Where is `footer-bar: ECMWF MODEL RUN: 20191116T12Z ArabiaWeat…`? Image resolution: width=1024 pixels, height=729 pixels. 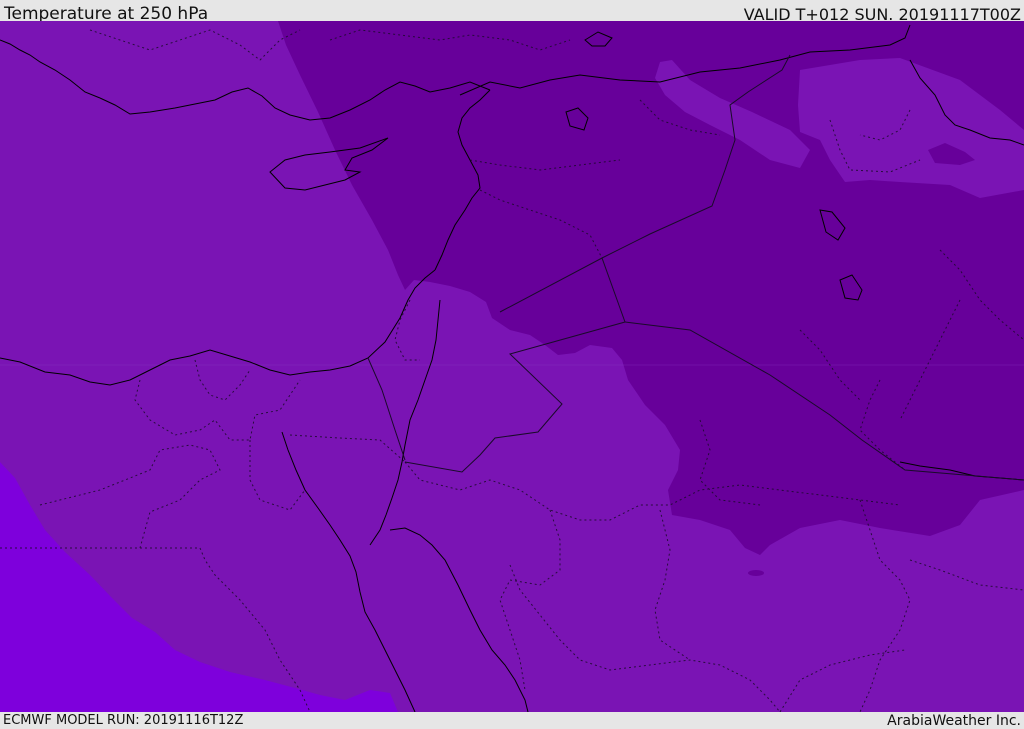 footer-bar: ECMWF MODEL RUN: 20191116T12Z ArabiaWeat… is located at coordinates (512, 720).